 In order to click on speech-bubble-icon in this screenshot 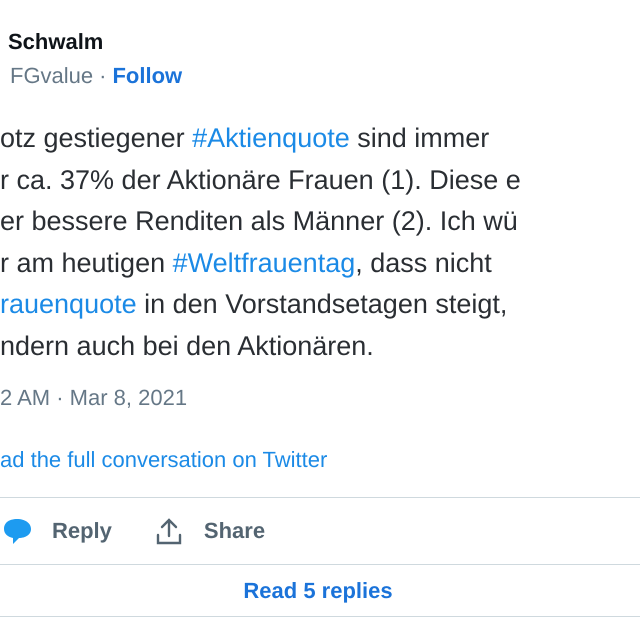, I will do `click(17, 531)`.